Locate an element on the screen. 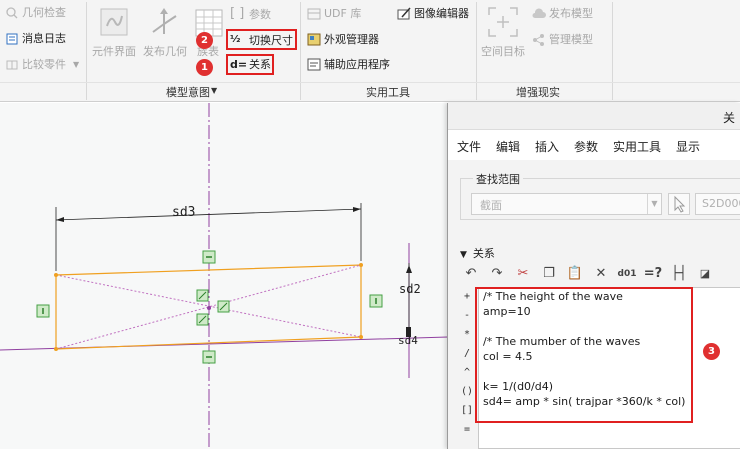 The image size is (740, 449). redo-icon: ↷ is located at coordinates (497, 274).